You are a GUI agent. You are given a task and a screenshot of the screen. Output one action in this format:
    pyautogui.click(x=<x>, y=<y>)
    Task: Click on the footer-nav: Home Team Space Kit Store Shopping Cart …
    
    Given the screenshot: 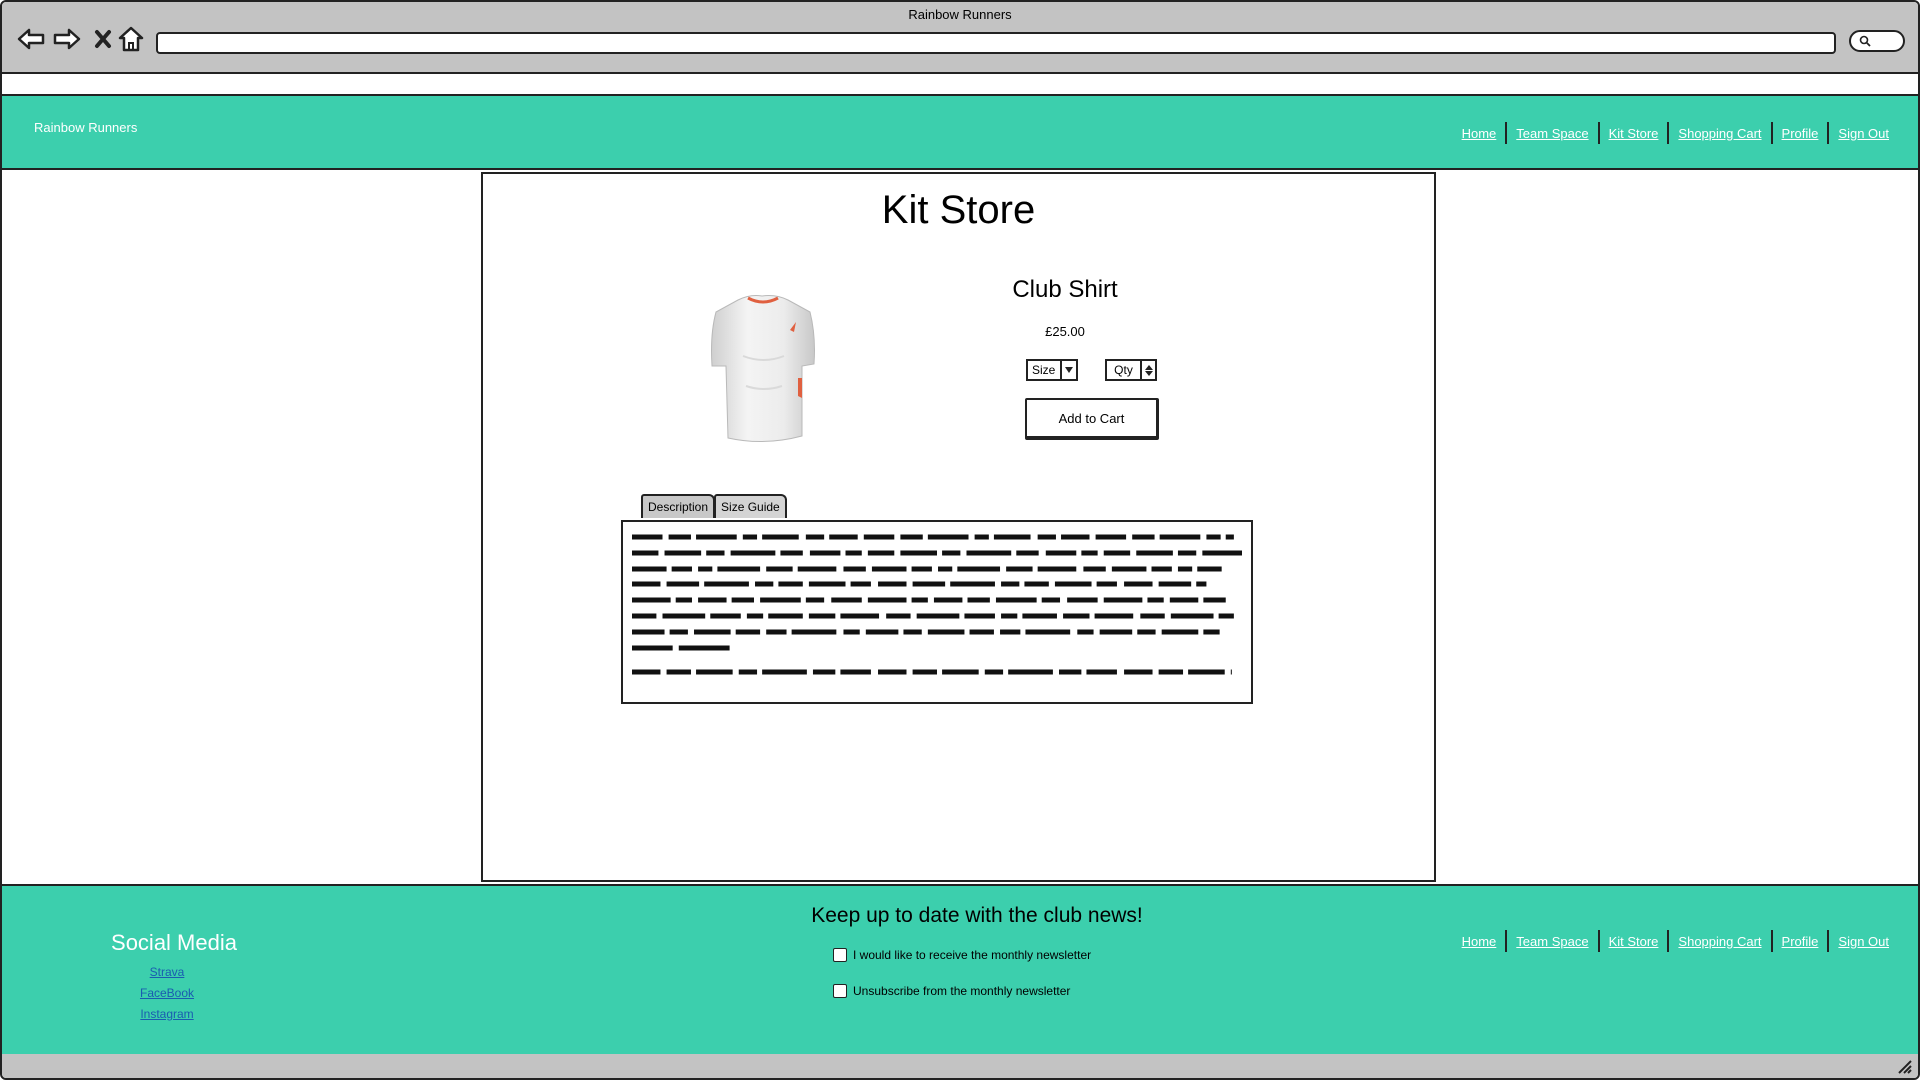 What is the action you would take?
    pyautogui.click(x=1675, y=941)
    